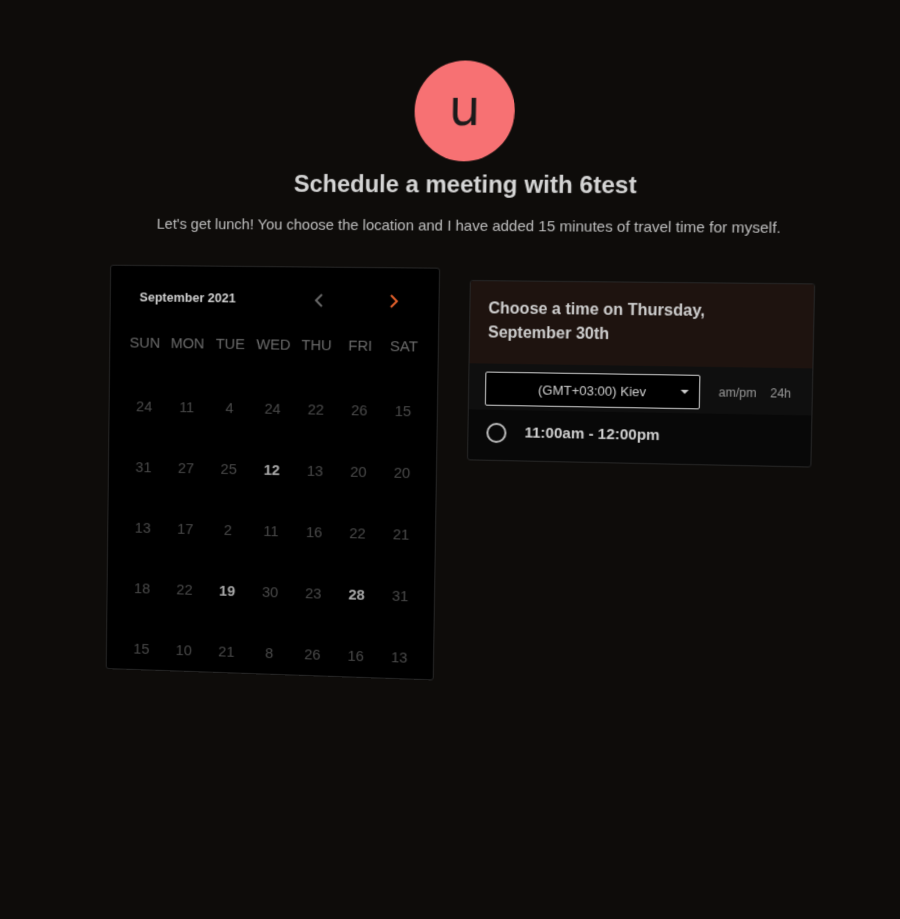 Image resolution: width=900 pixels, height=919 pixels. What do you see at coordinates (227, 530) in the screenshot?
I see `calendar-day: 2` at bounding box center [227, 530].